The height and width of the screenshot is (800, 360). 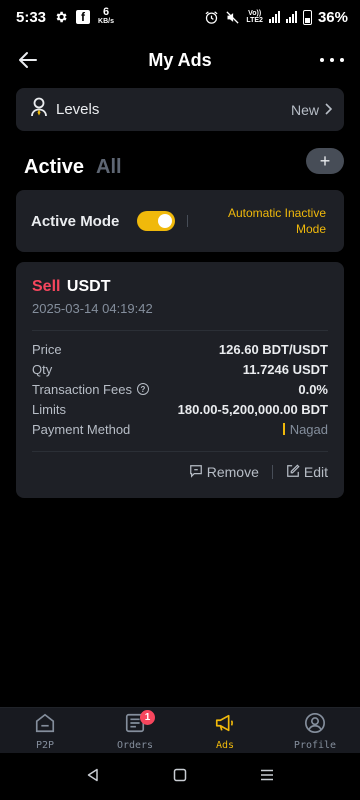 What do you see at coordinates (109, 167) in the screenshot?
I see `tab-all: All` at bounding box center [109, 167].